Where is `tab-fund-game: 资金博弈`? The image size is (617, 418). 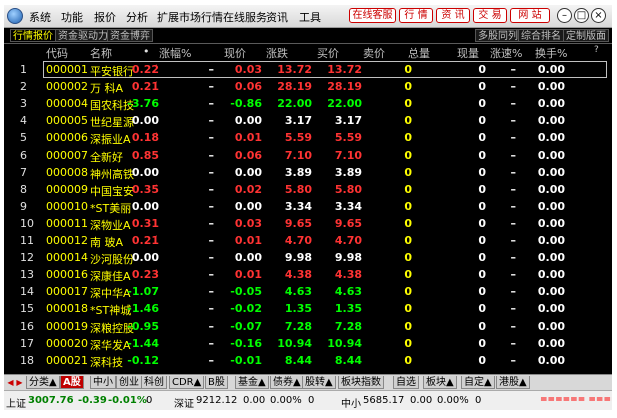 tab-fund-game: 资金博弈 is located at coordinates (130, 35).